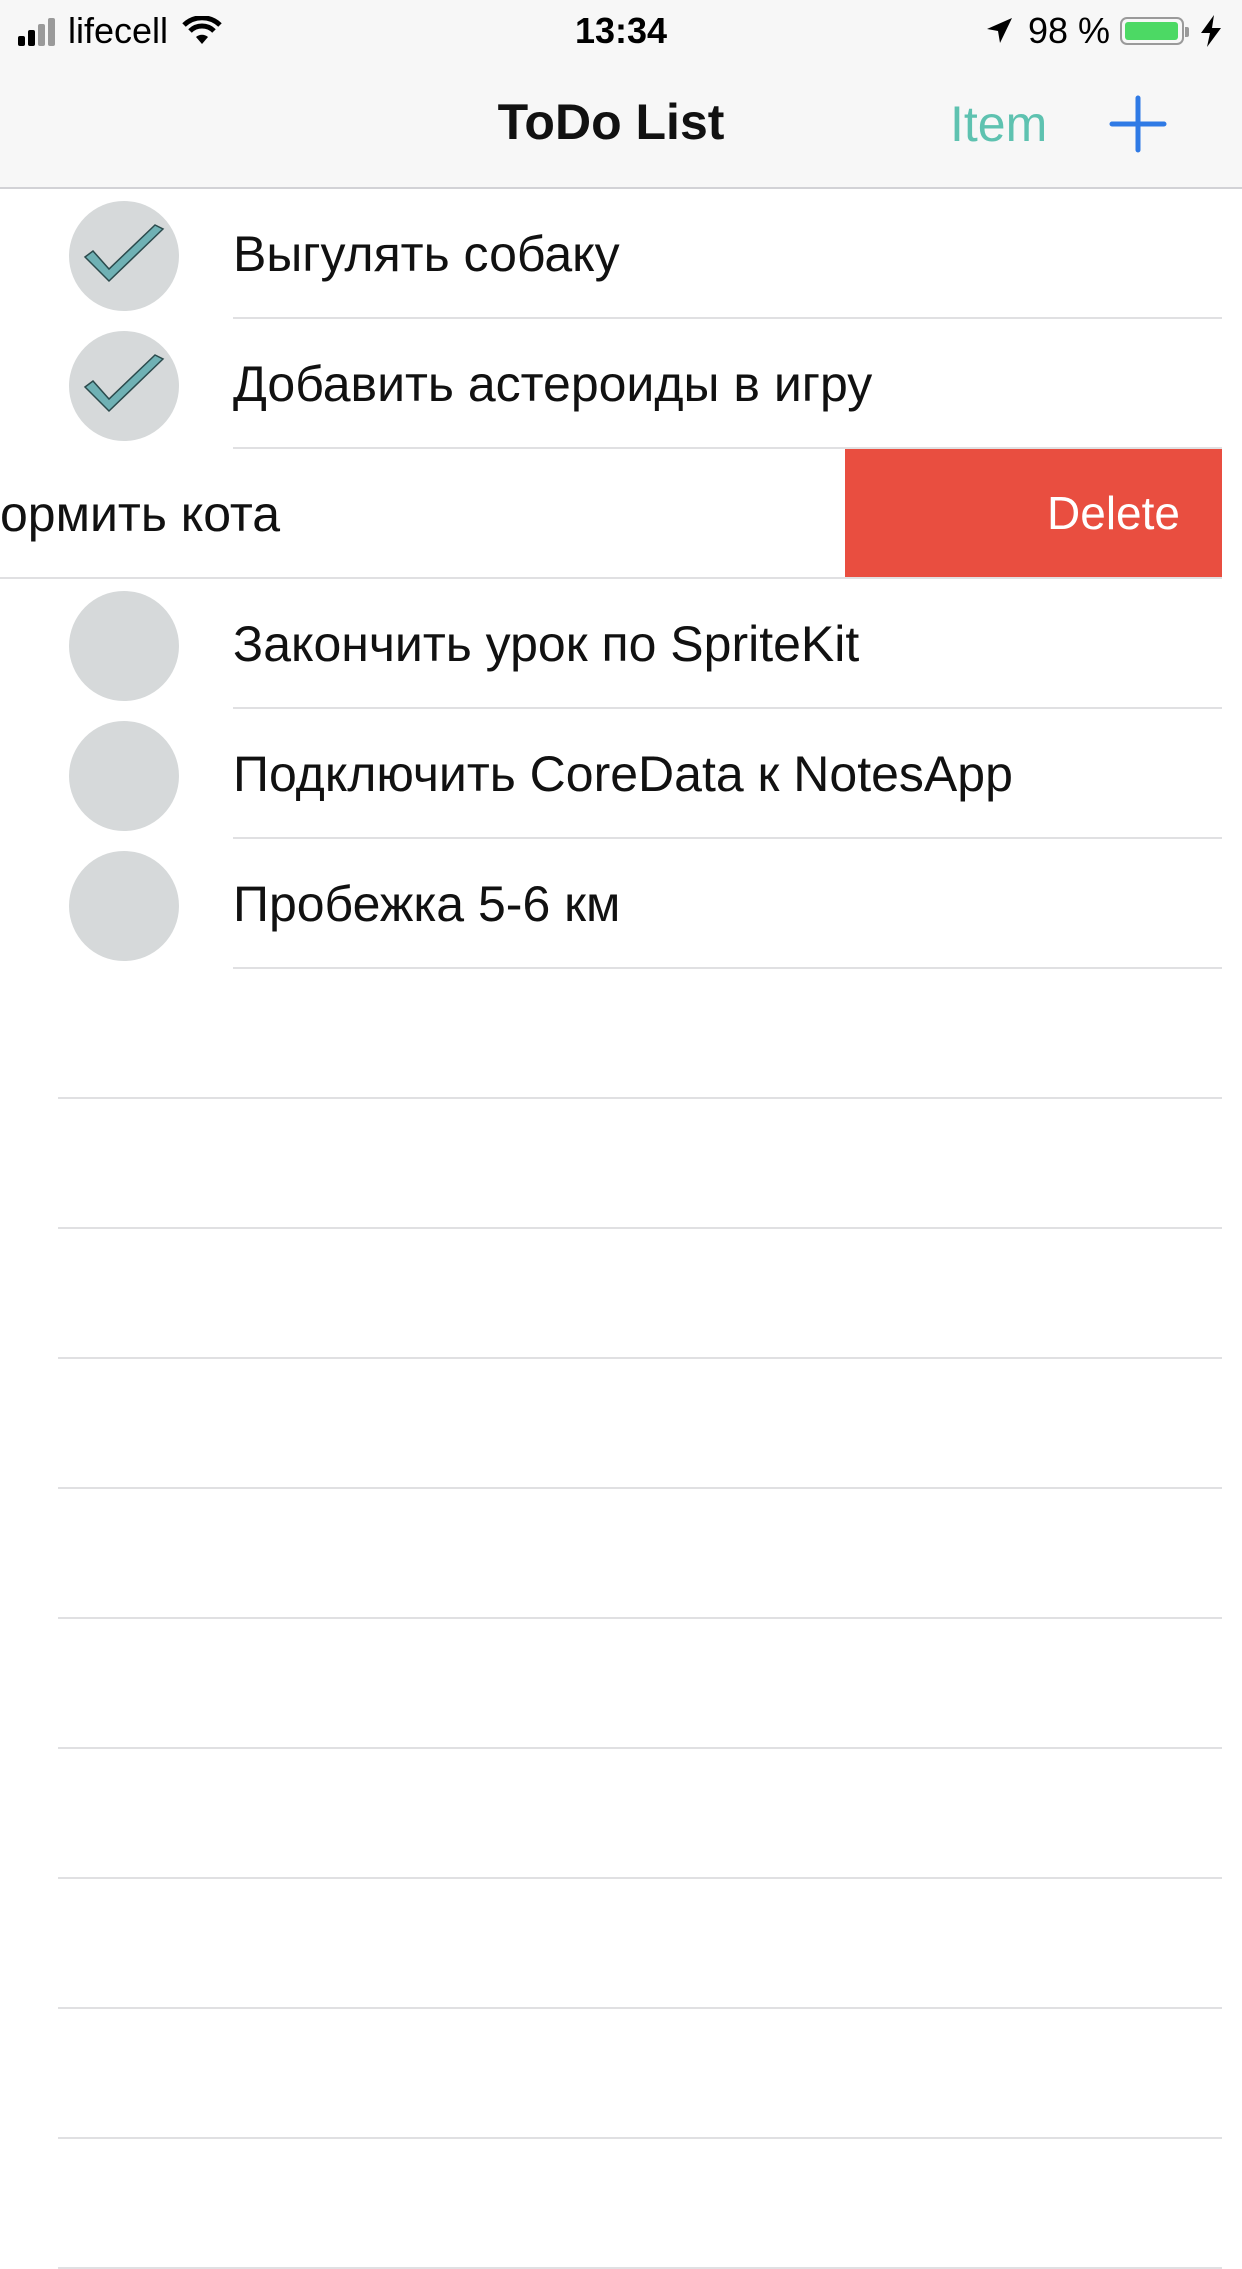 This screenshot has width=1242, height=2269. Describe the element at coordinates (621, 30) in the screenshot. I see `status-bar: lifecell 13:34 98 %` at that location.